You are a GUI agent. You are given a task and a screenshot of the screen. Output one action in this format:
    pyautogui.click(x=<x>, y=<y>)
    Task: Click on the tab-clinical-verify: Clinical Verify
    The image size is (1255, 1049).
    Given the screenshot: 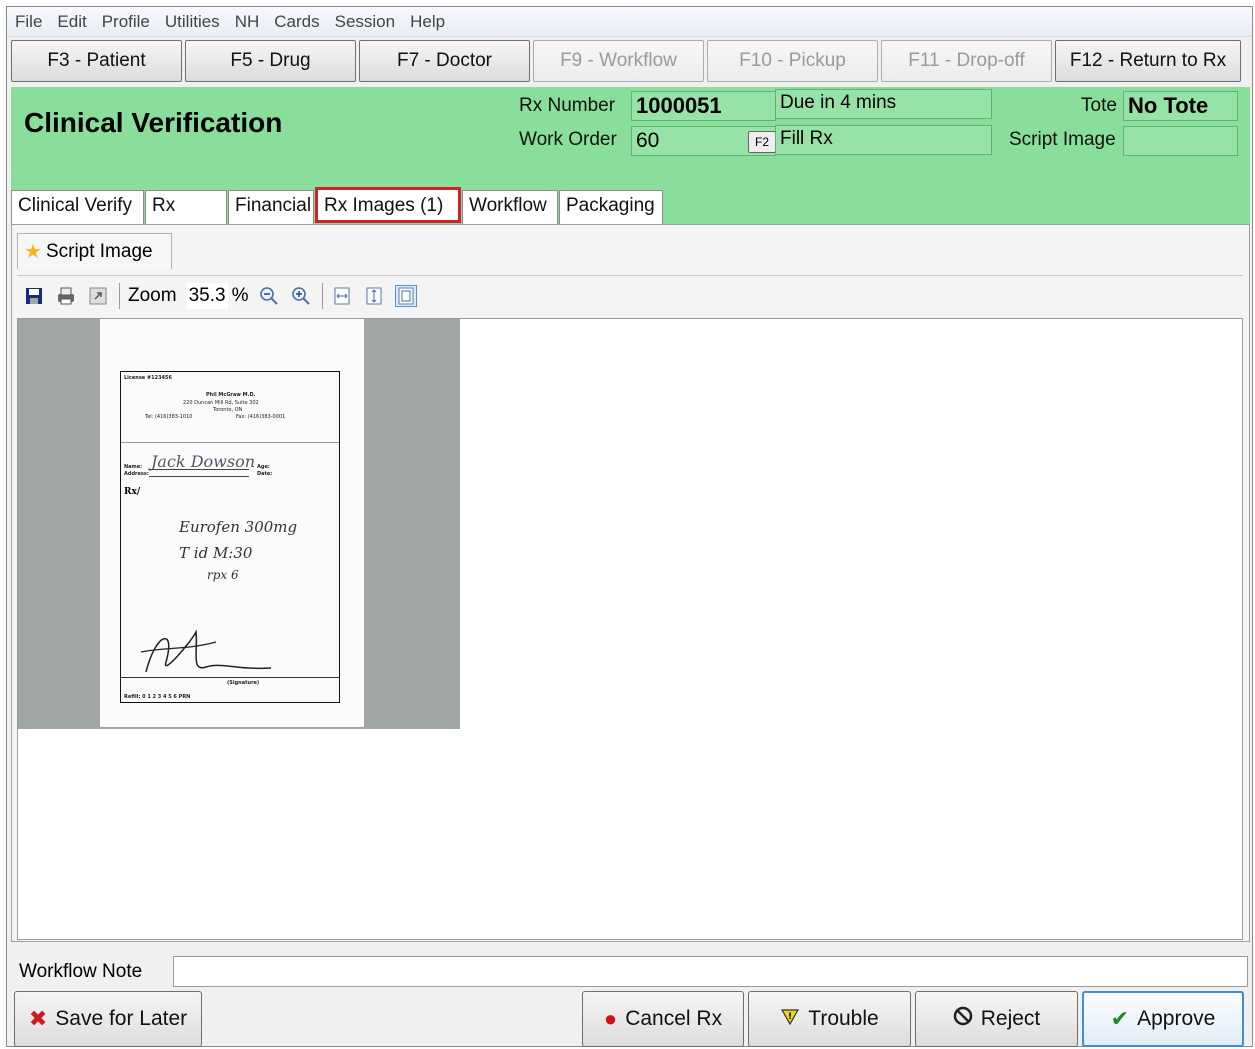 What is the action you would take?
    pyautogui.click(x=77, y=207)
    